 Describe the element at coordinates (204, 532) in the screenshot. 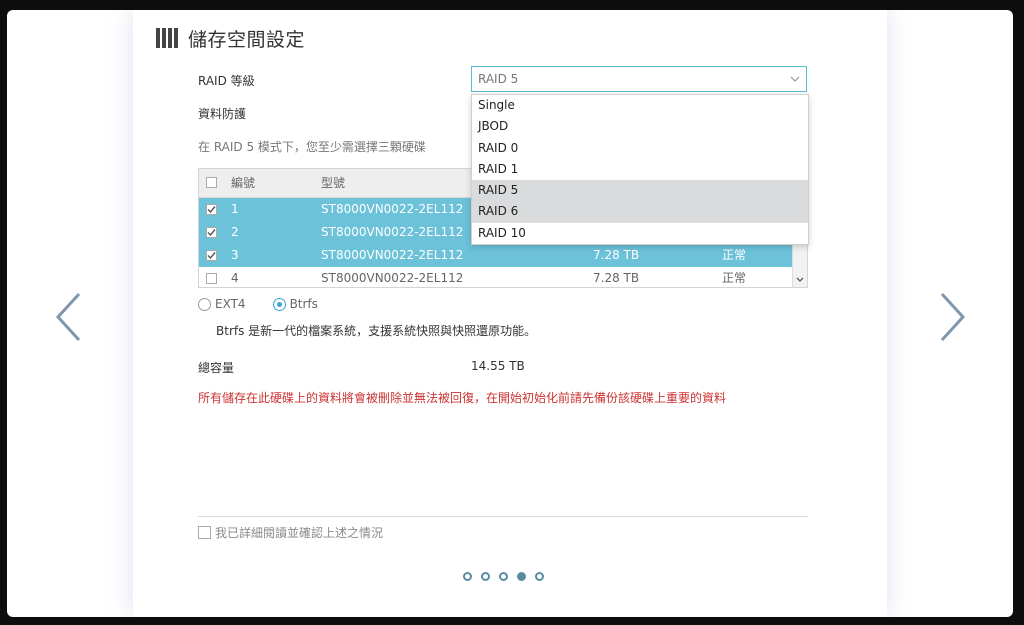

I see `confirm-checkbox` at that location.